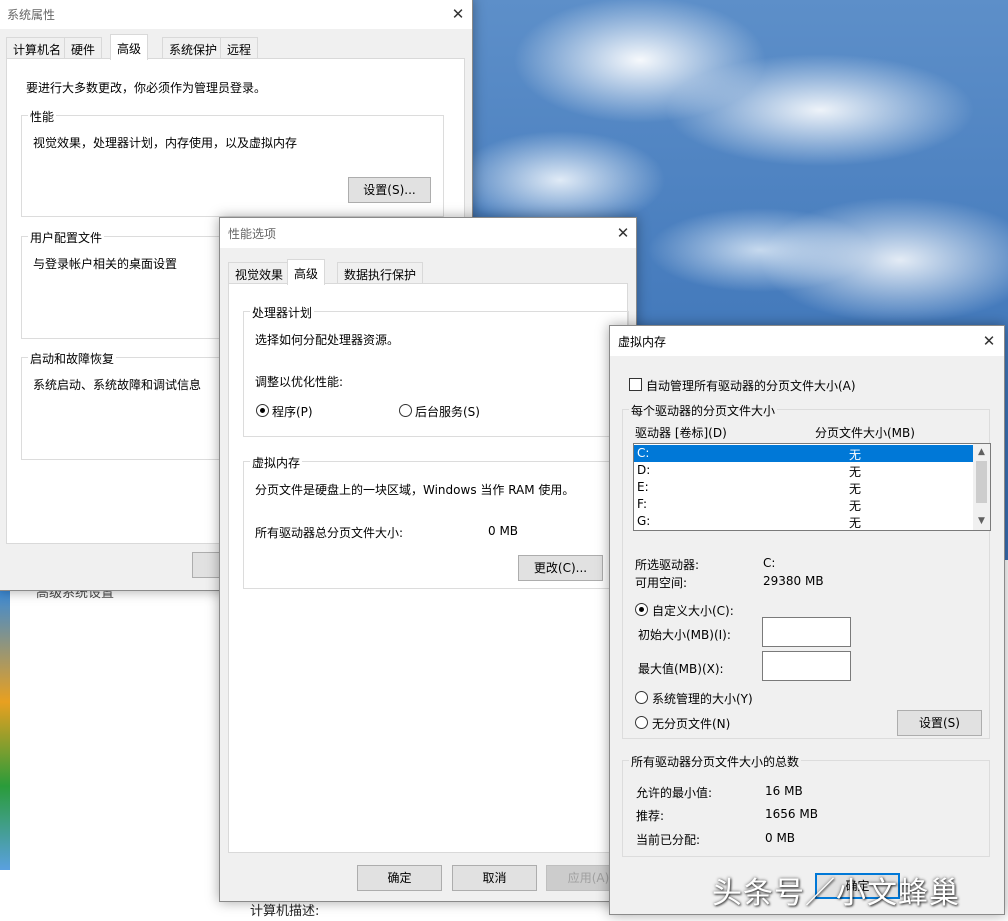 Image resolution: width=1008 pixels, height=921 pixels. Describe the element at coordinates (399, 878) in the screenshot. I see `ok-button: 确定` at that location.